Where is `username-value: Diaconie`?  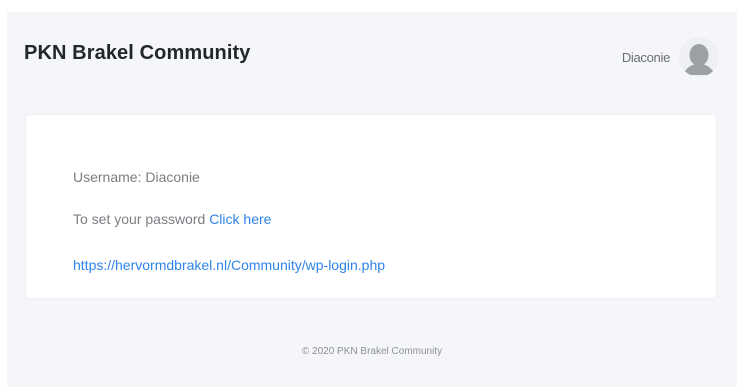
username-value: Diaconie is located at coordinates (172, 177).